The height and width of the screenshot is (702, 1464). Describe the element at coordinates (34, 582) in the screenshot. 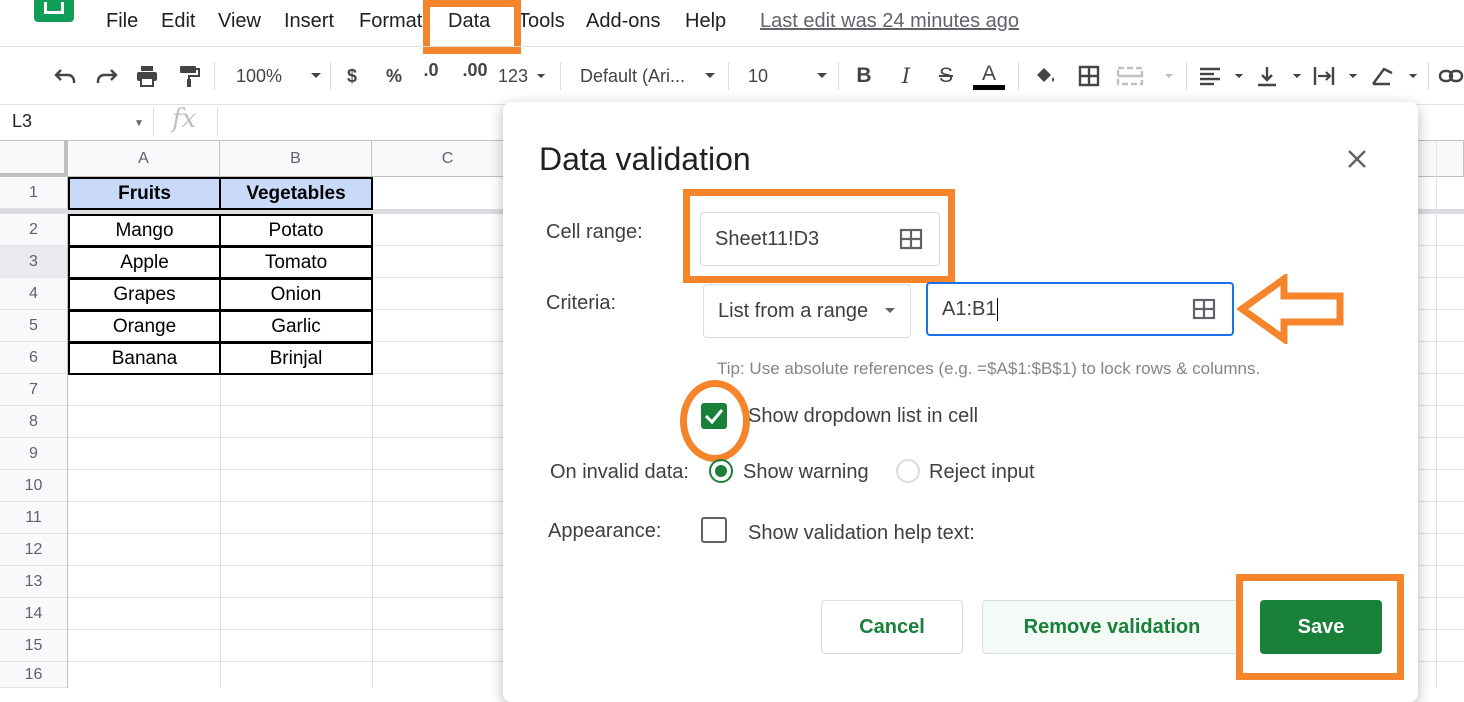

I see `row-header-13: 13` at that location.